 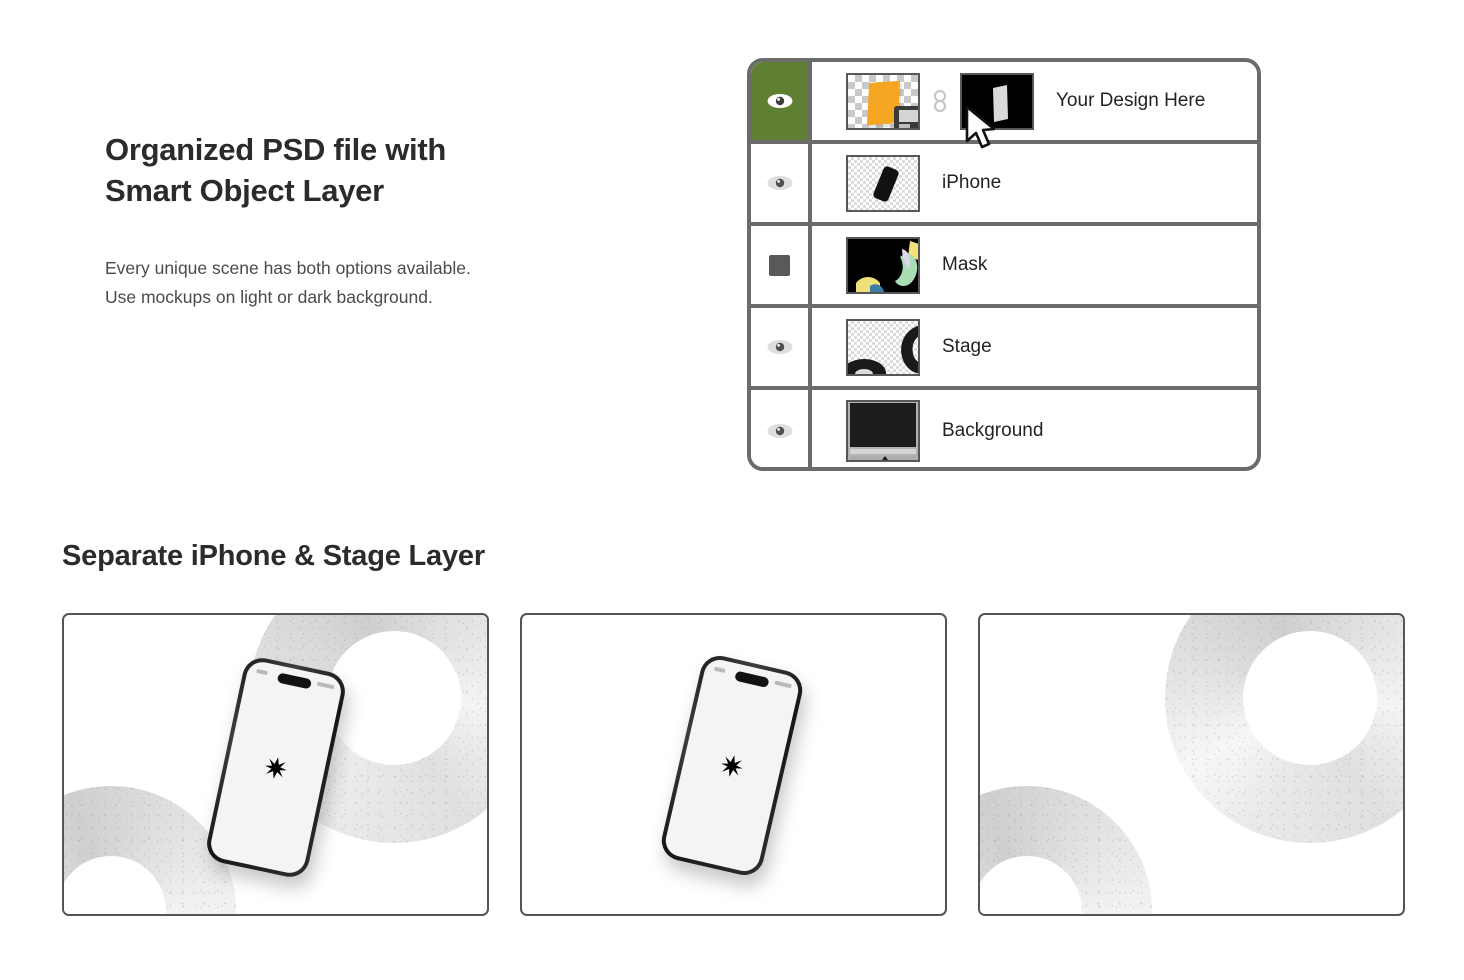 I want to click on scene-iphone-only, so click(x=733, y=764).